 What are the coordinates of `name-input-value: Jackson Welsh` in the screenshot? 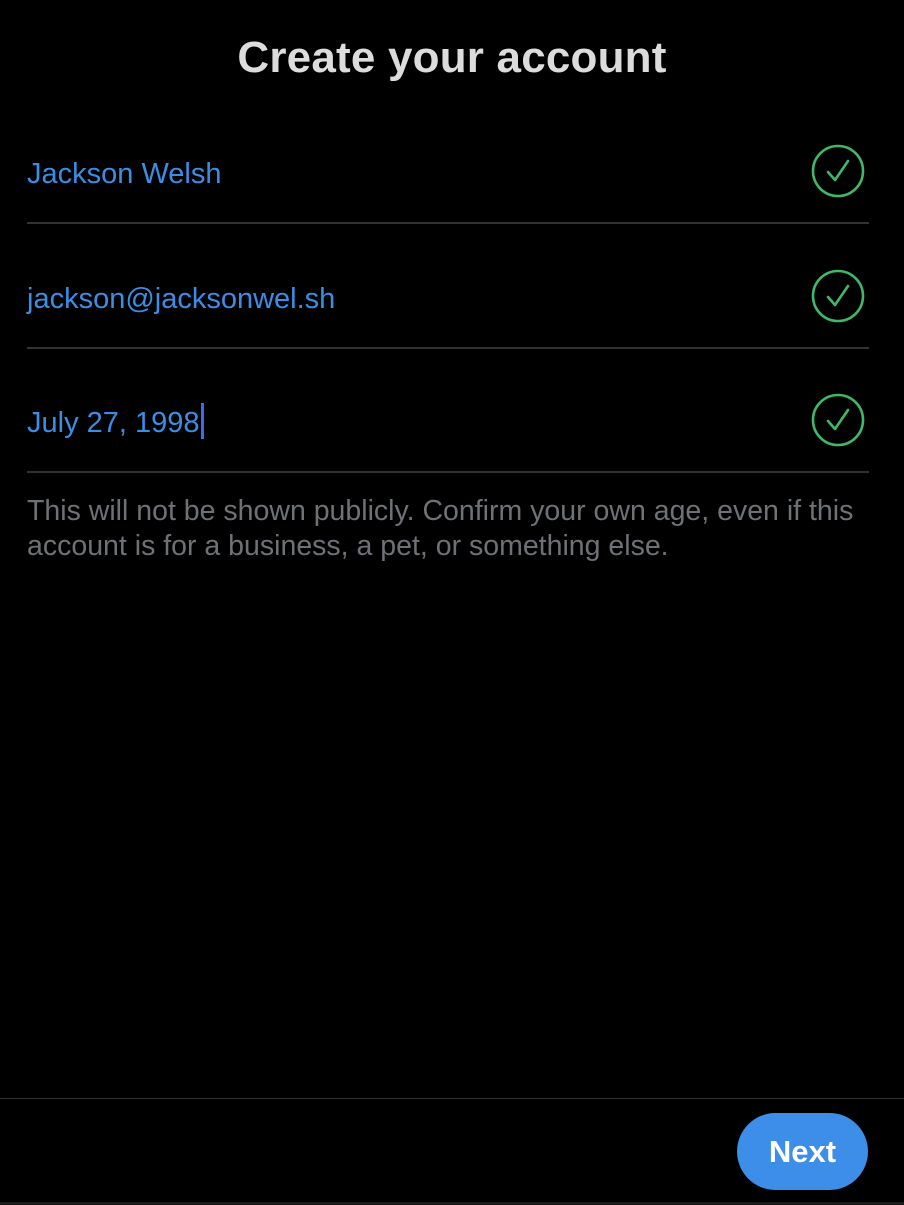 It's located at (124, 174).